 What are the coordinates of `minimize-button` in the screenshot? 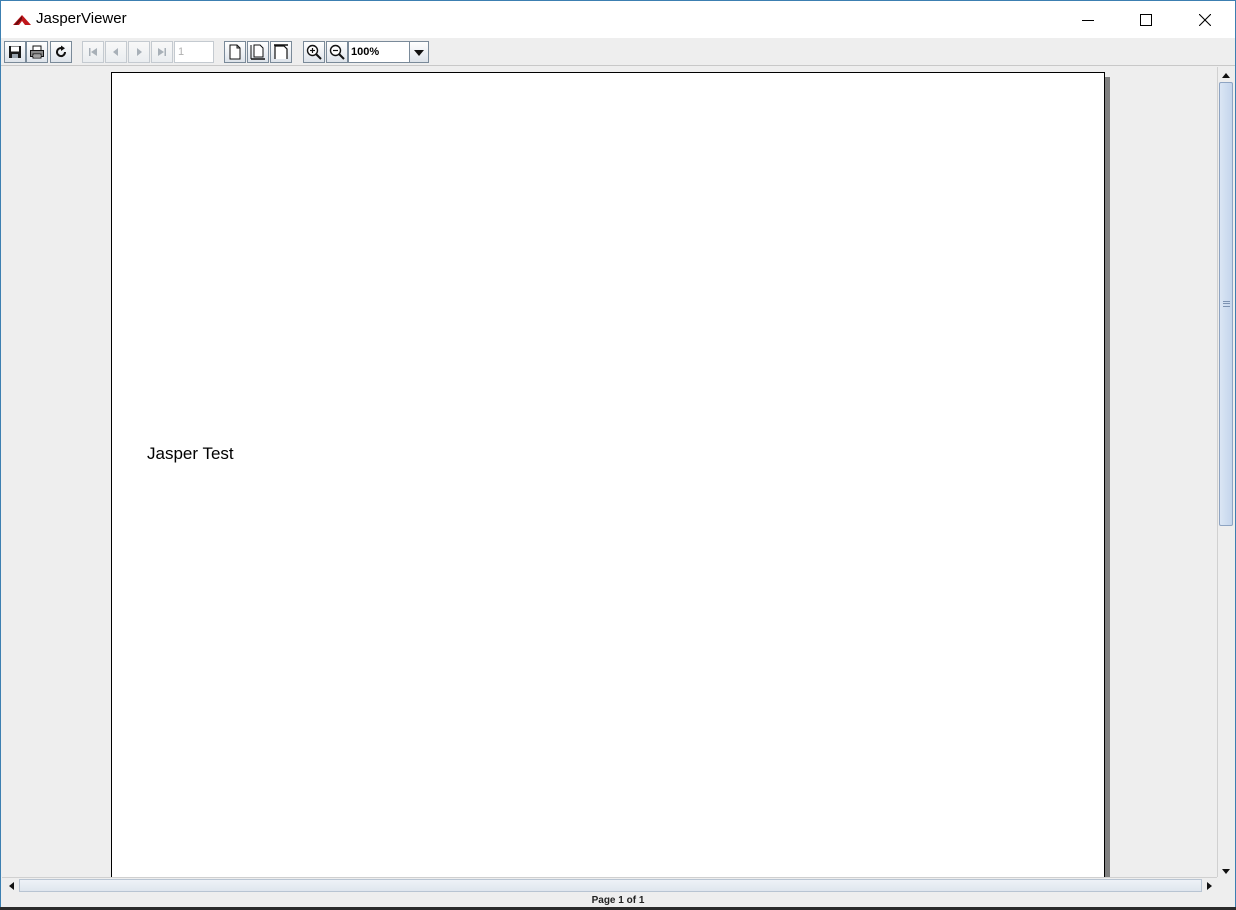 It's located at (1088, 19).